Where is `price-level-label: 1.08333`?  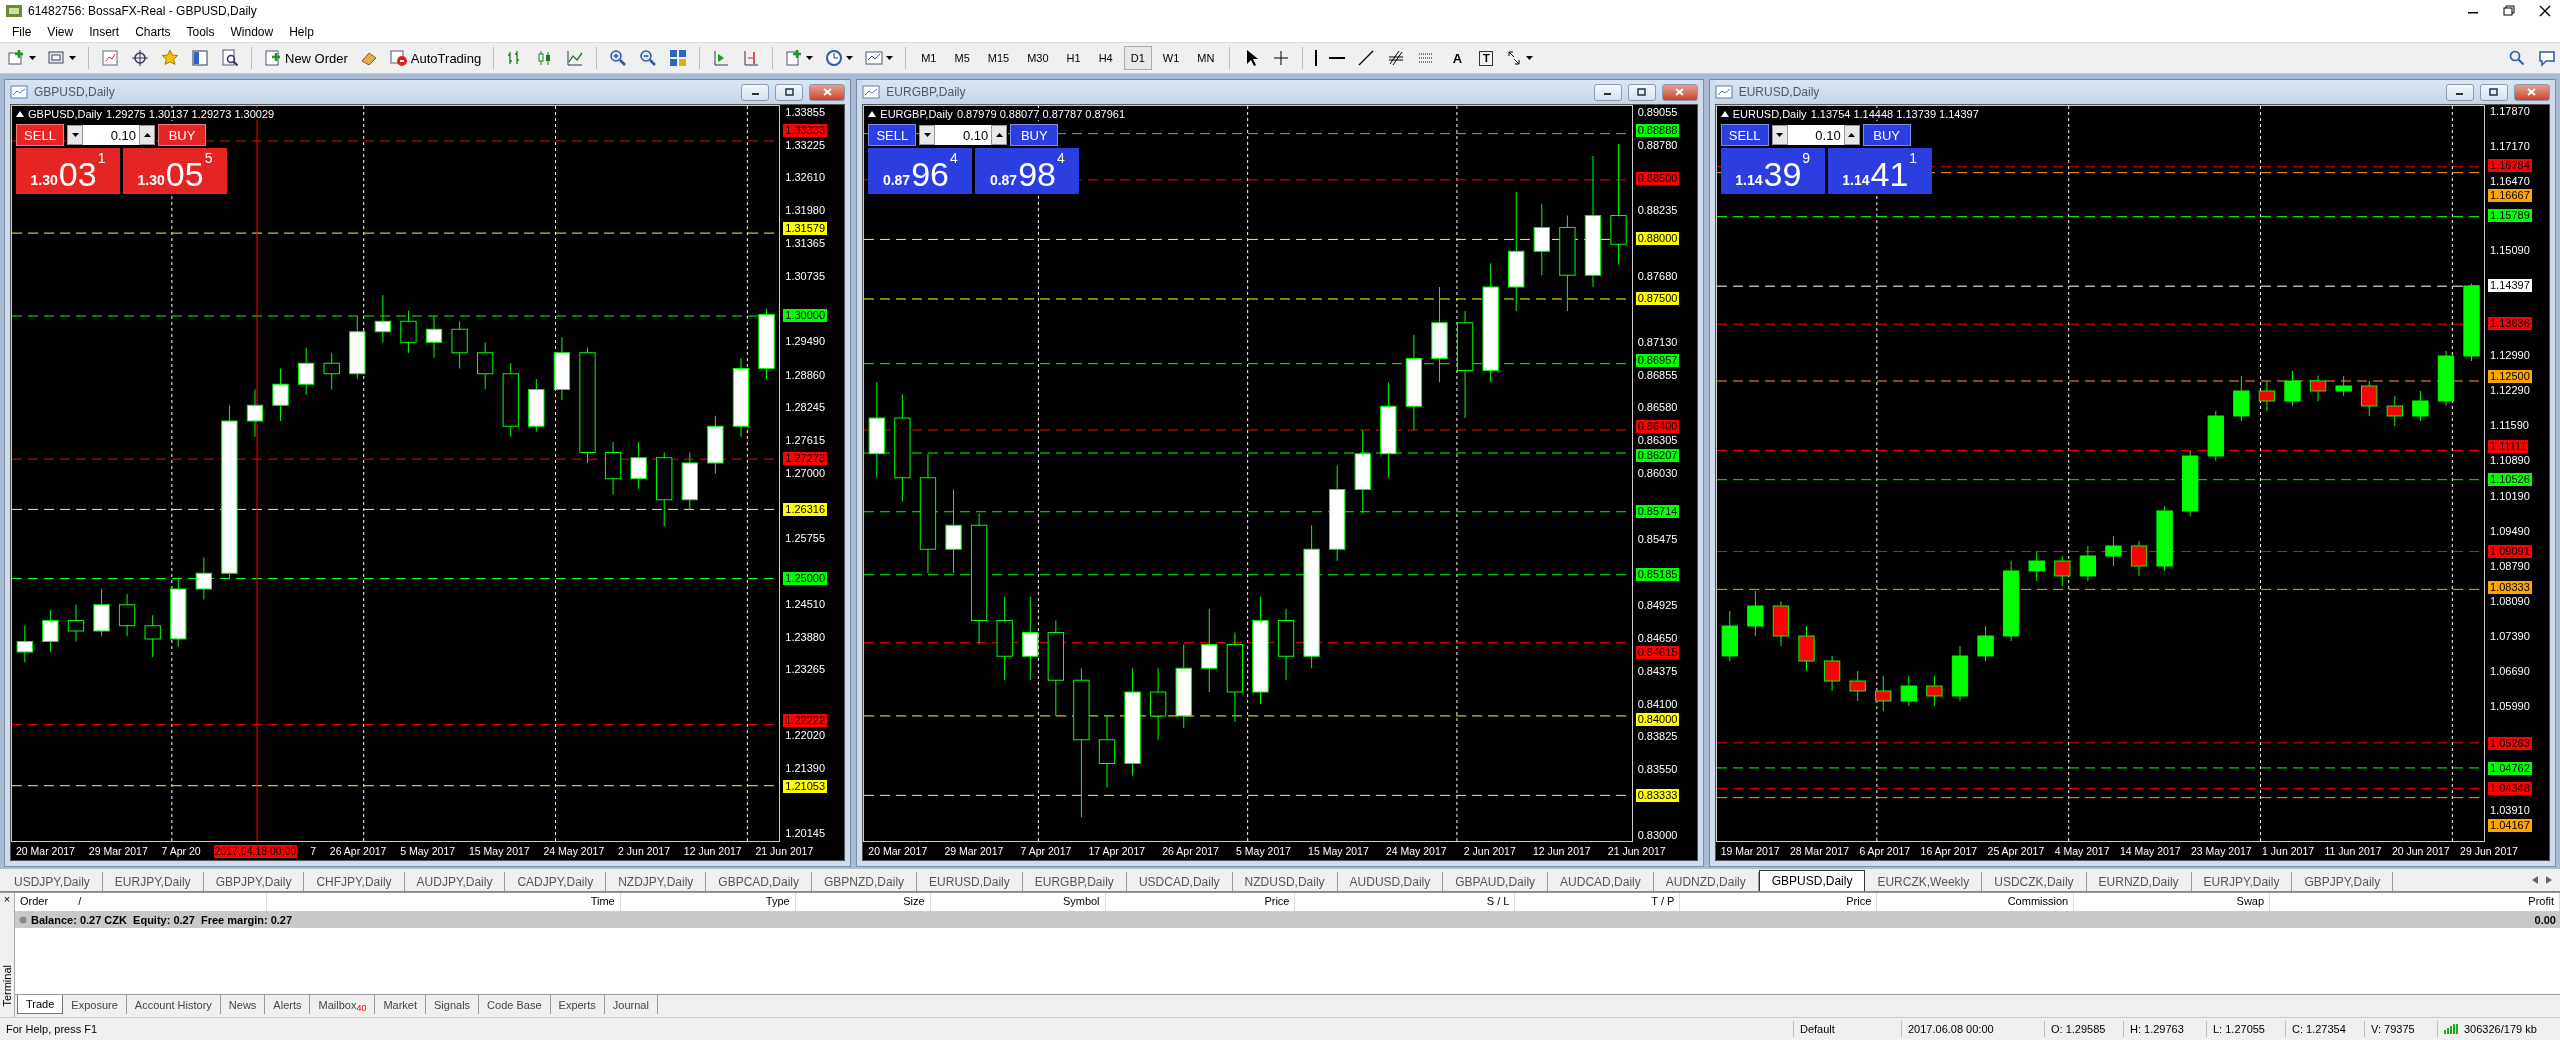 price-level-label: 1.08333 is located at coordinates (2510, 587).